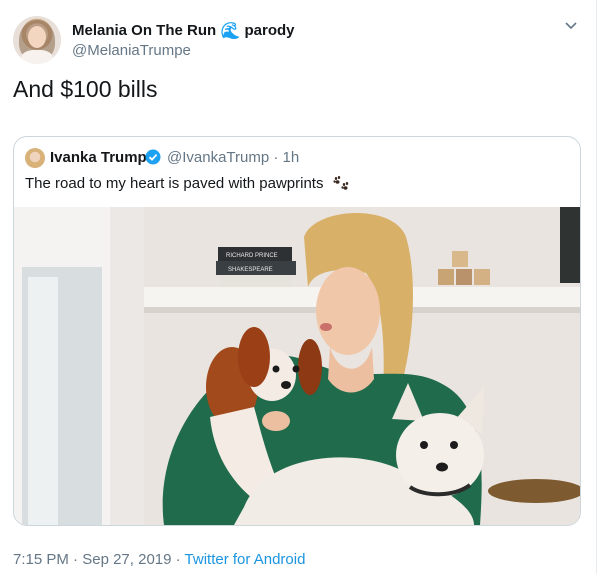  What do you see at coordinates (269, 30) in the screenshot?
I see `parody-label: parody` at bounding box center [269, 30].